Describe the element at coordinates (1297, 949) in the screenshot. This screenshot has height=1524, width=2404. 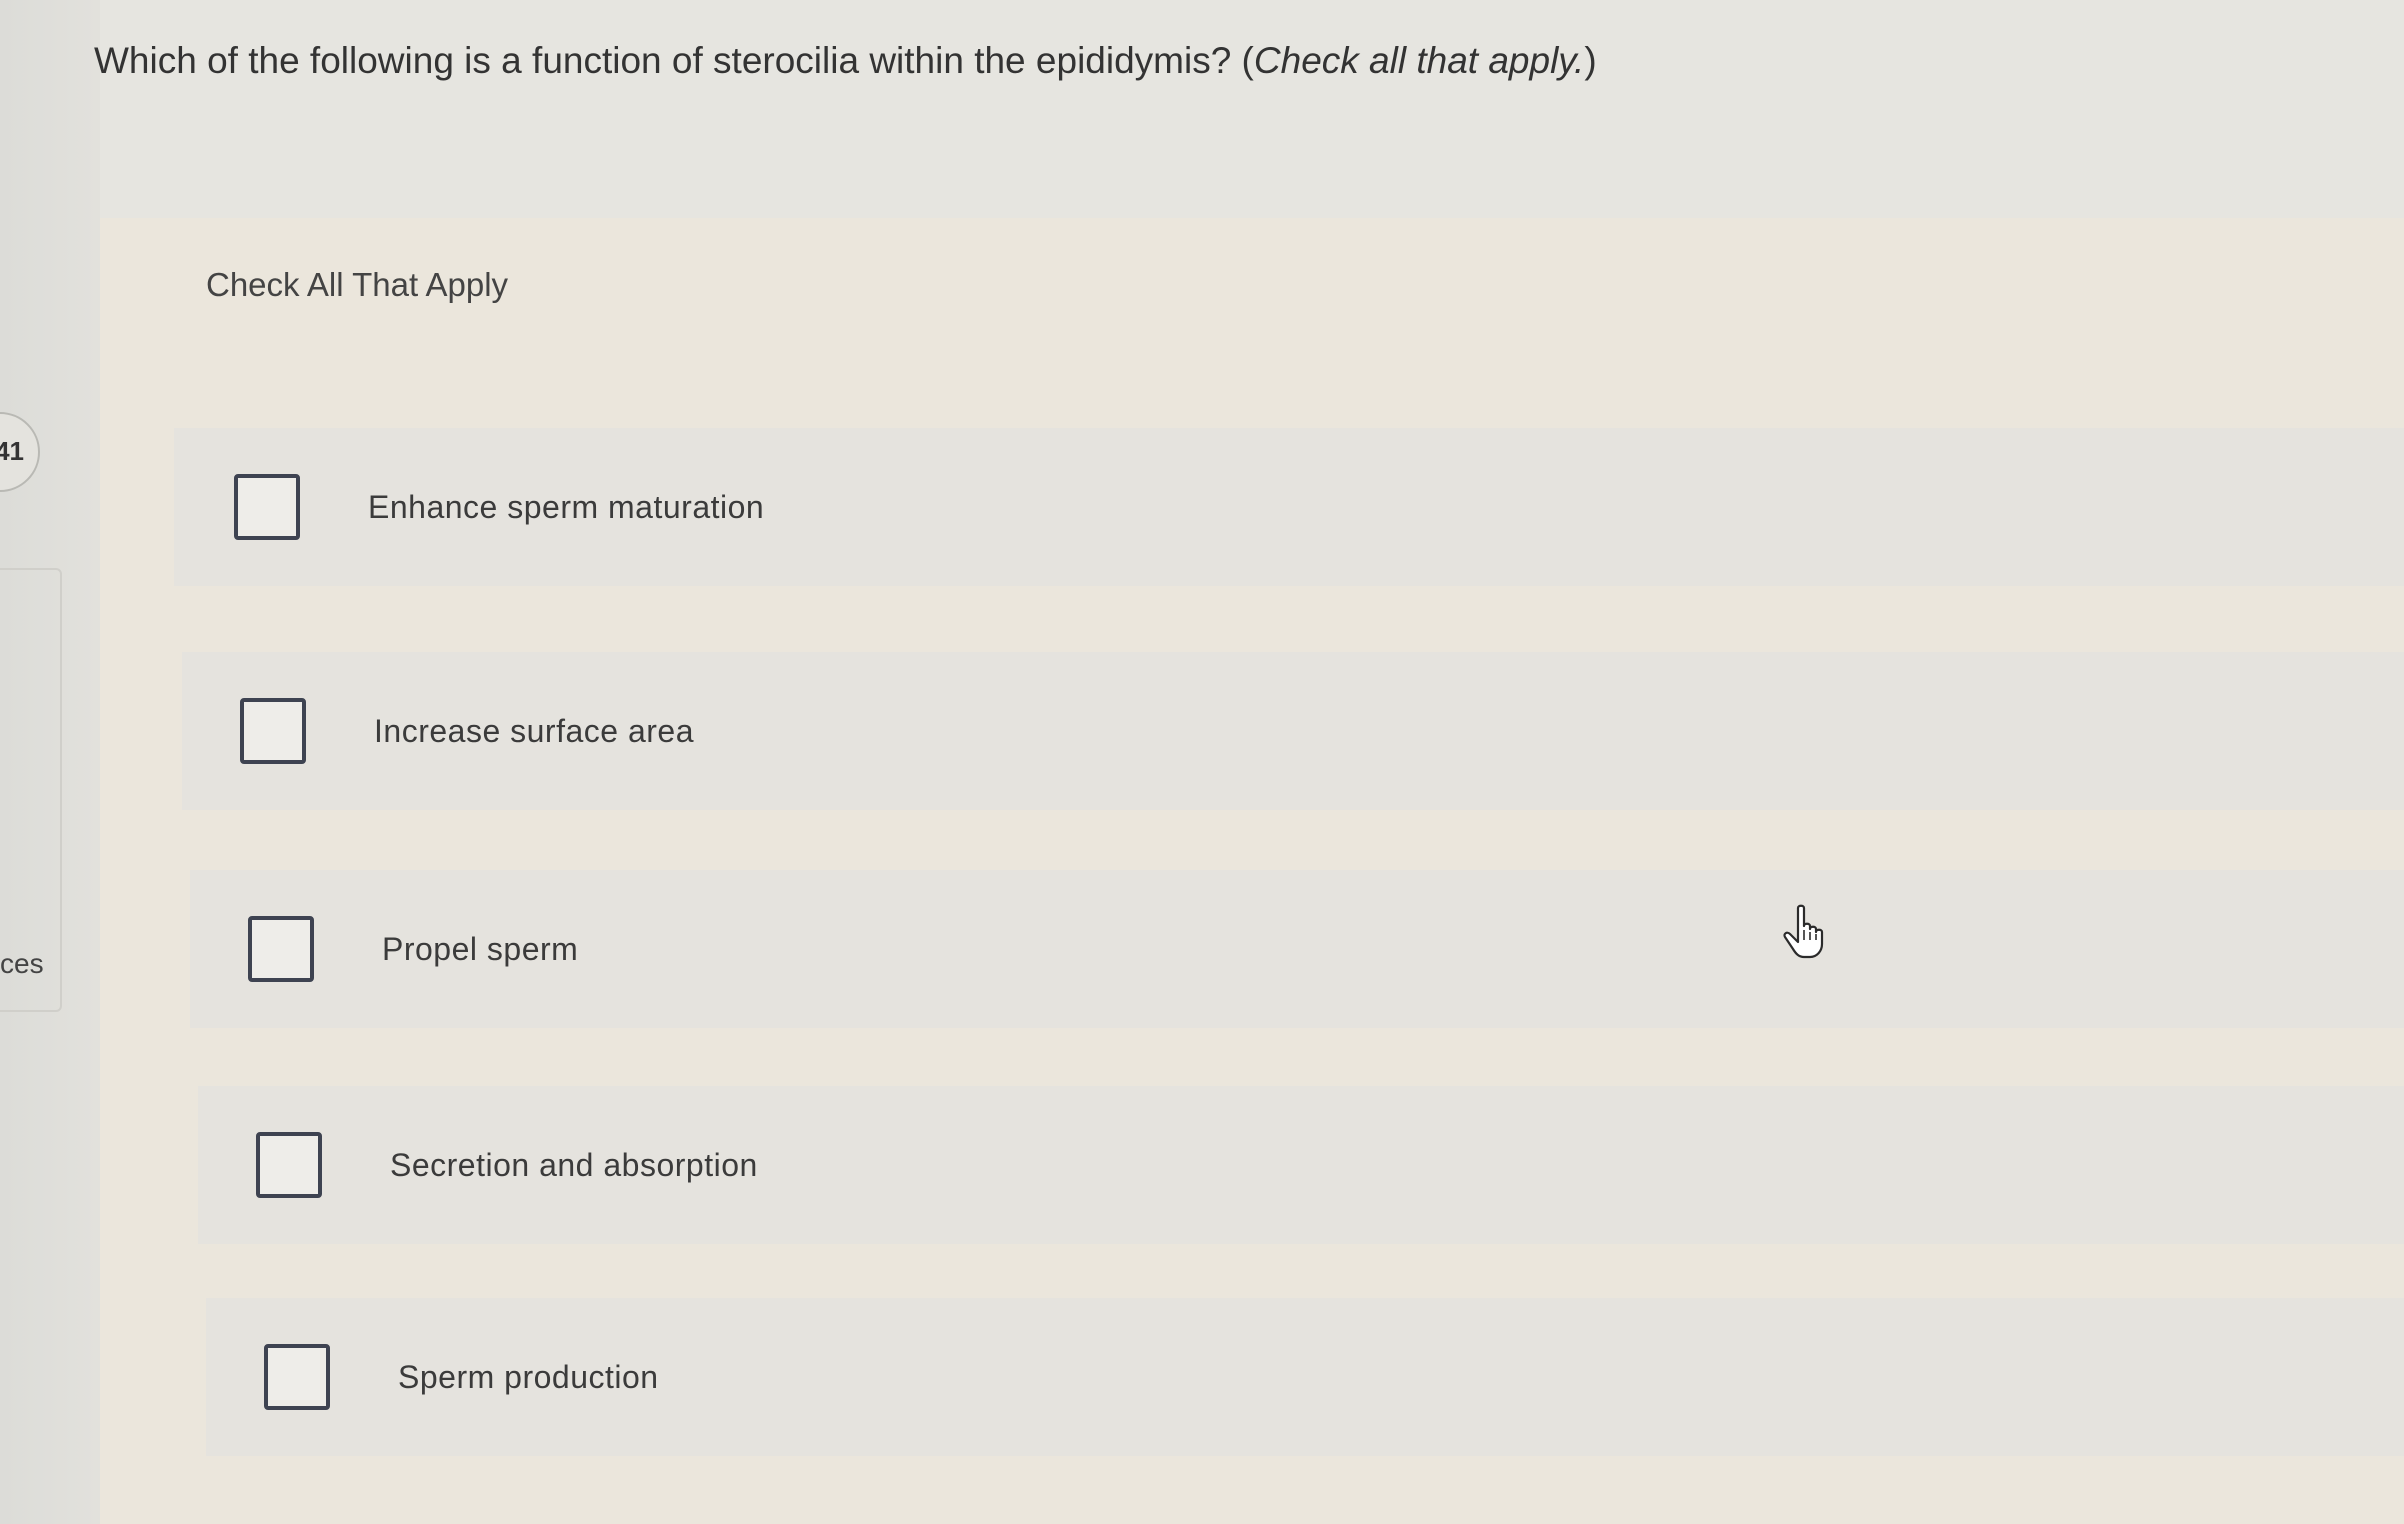
I see `option-row: Propel sperm` at that location.